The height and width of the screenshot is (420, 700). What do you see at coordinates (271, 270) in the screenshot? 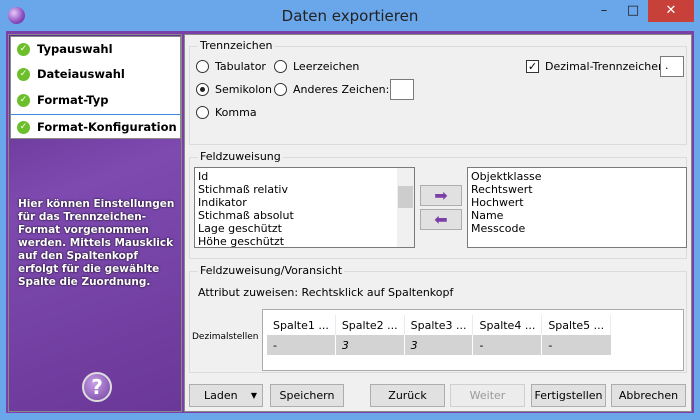
I see `group-legend: Feldzuweisung/Voransicht` at bounding box center [271, 270].